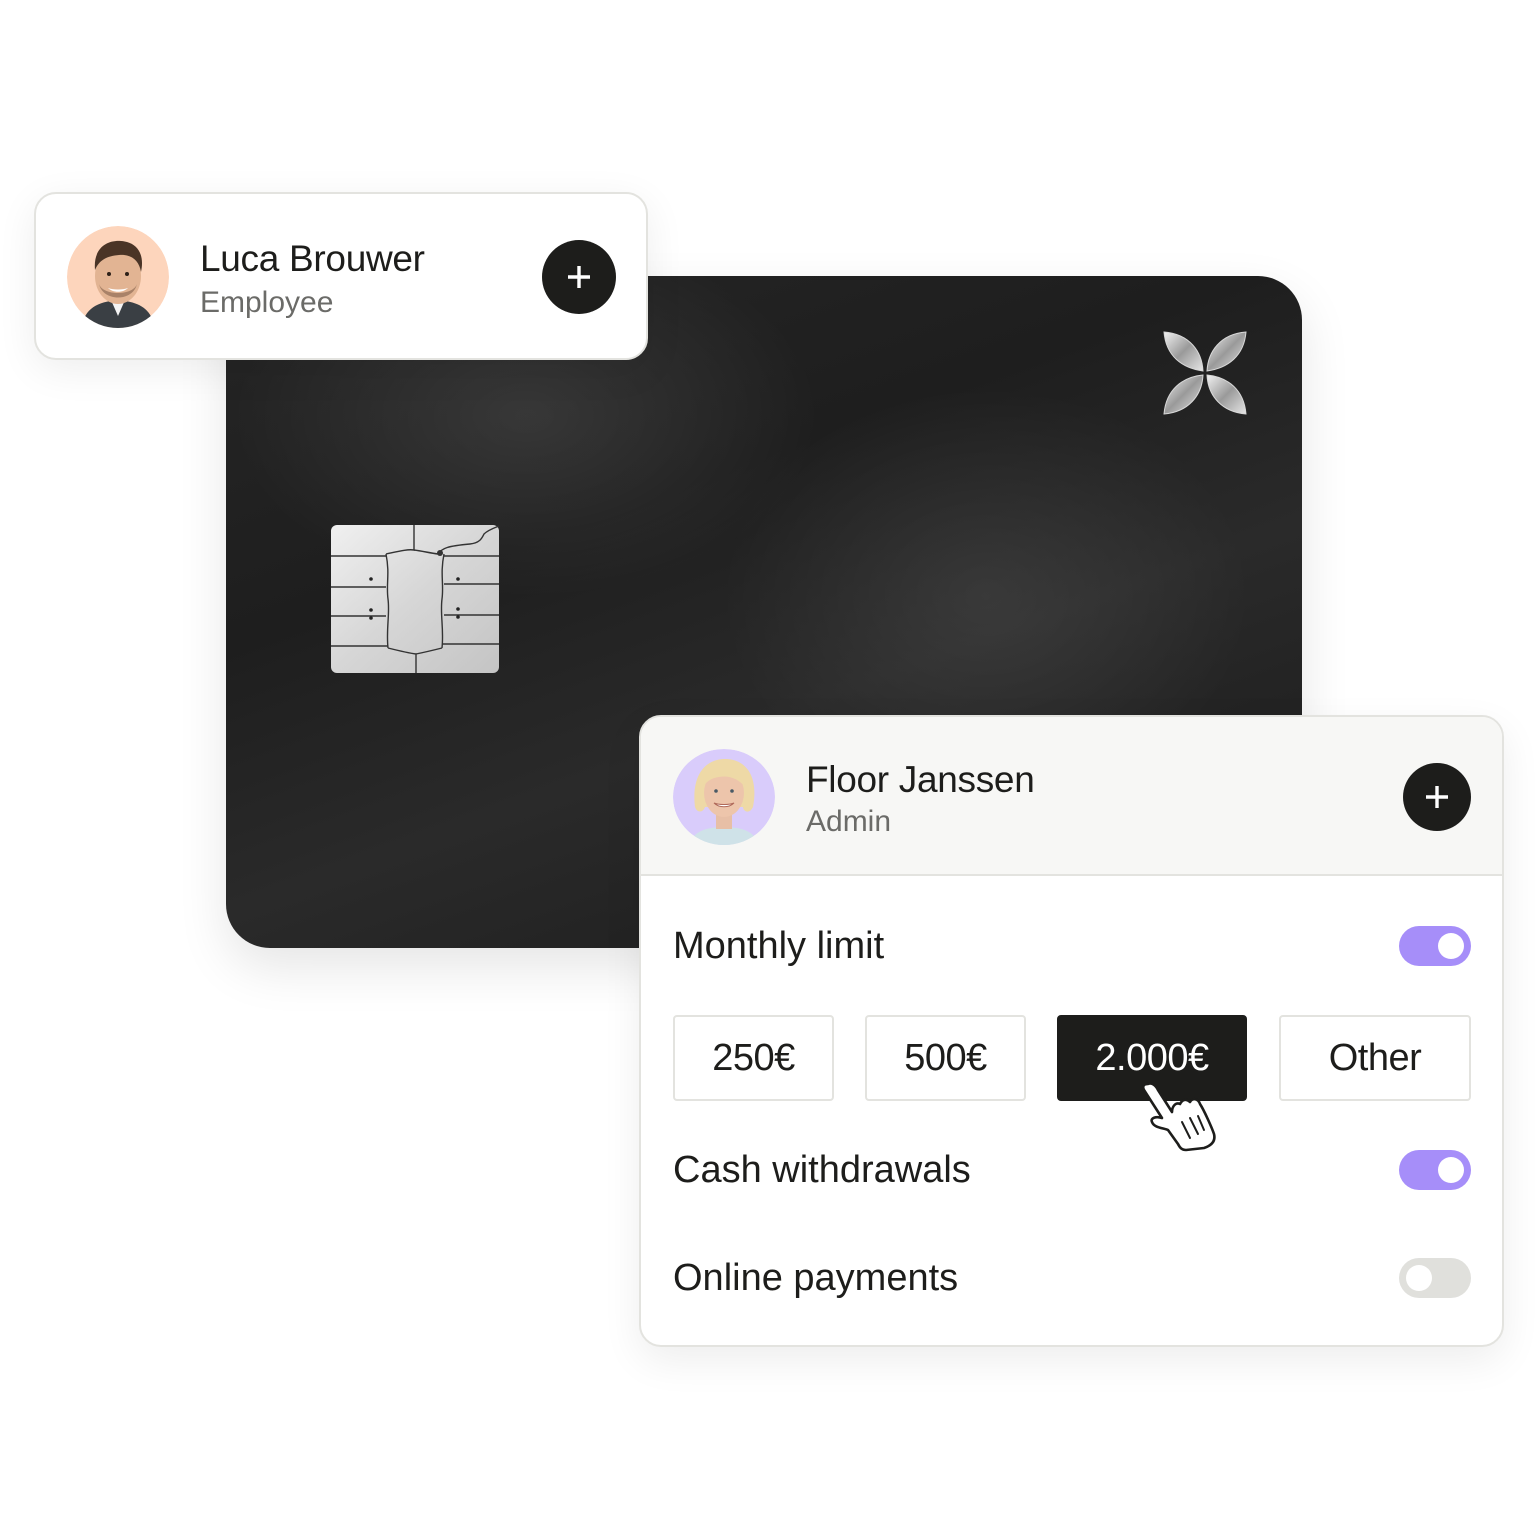 This screenshot has width=1536, height=1536. Describe the element at coordinates (1071, 796) in the screenshot. I see `admin-user-header: Floor Janssen Admin` at that location.